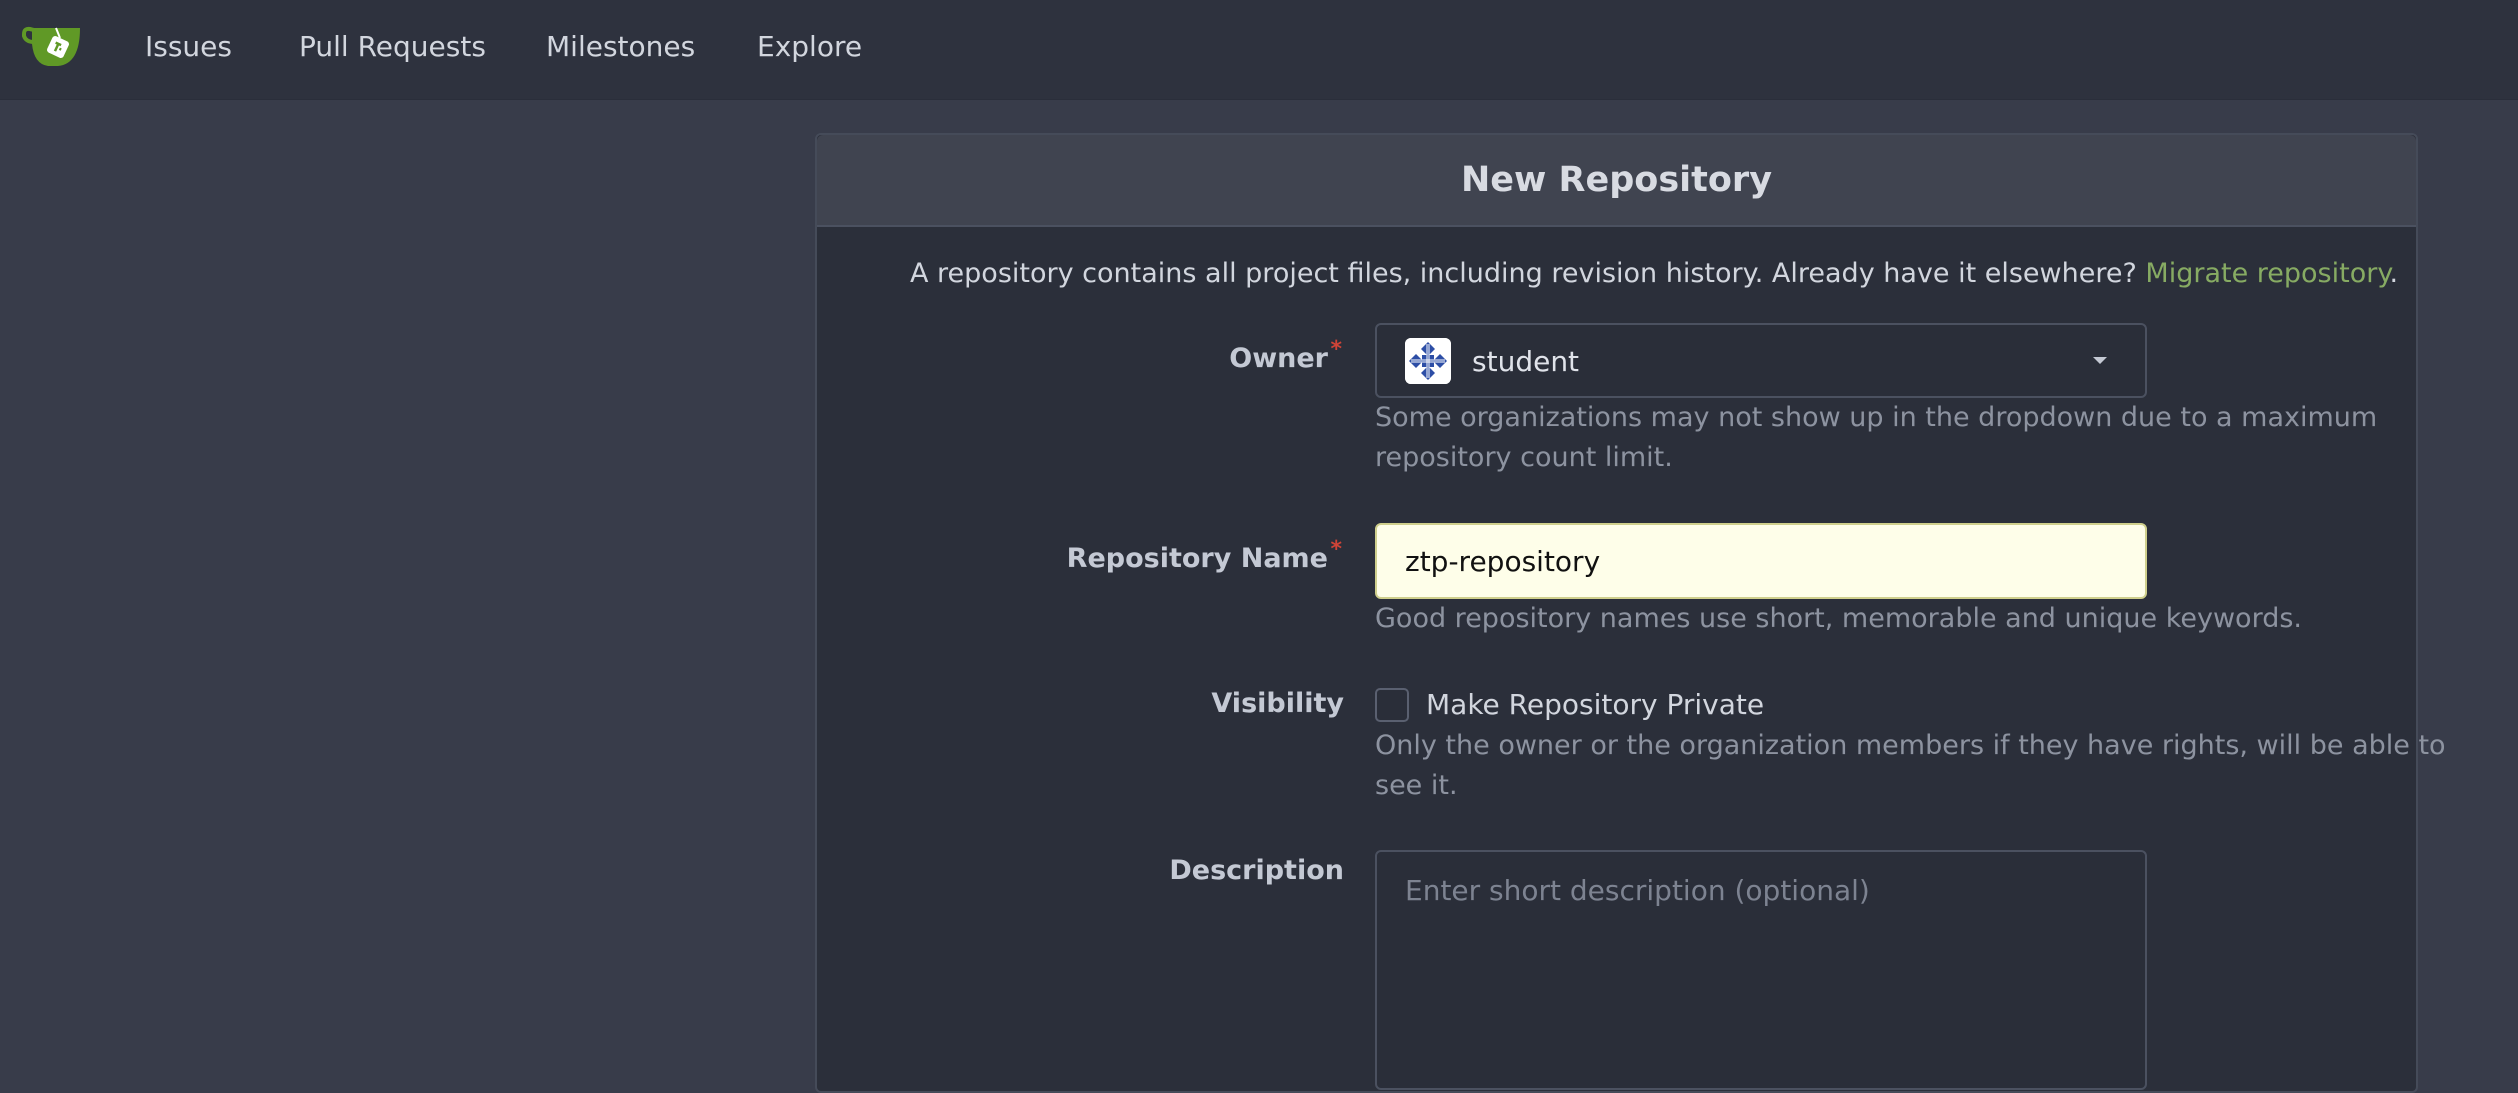 The image size is (2518, 1093). I want to click on repository-name-label: Repository Name *, so click(1204, 555).